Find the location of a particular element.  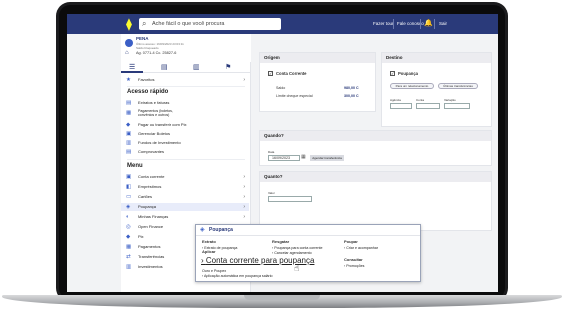

sidebar-item-emprestimos: ◧ Empréstimos › is located at coordinates (185, 187).